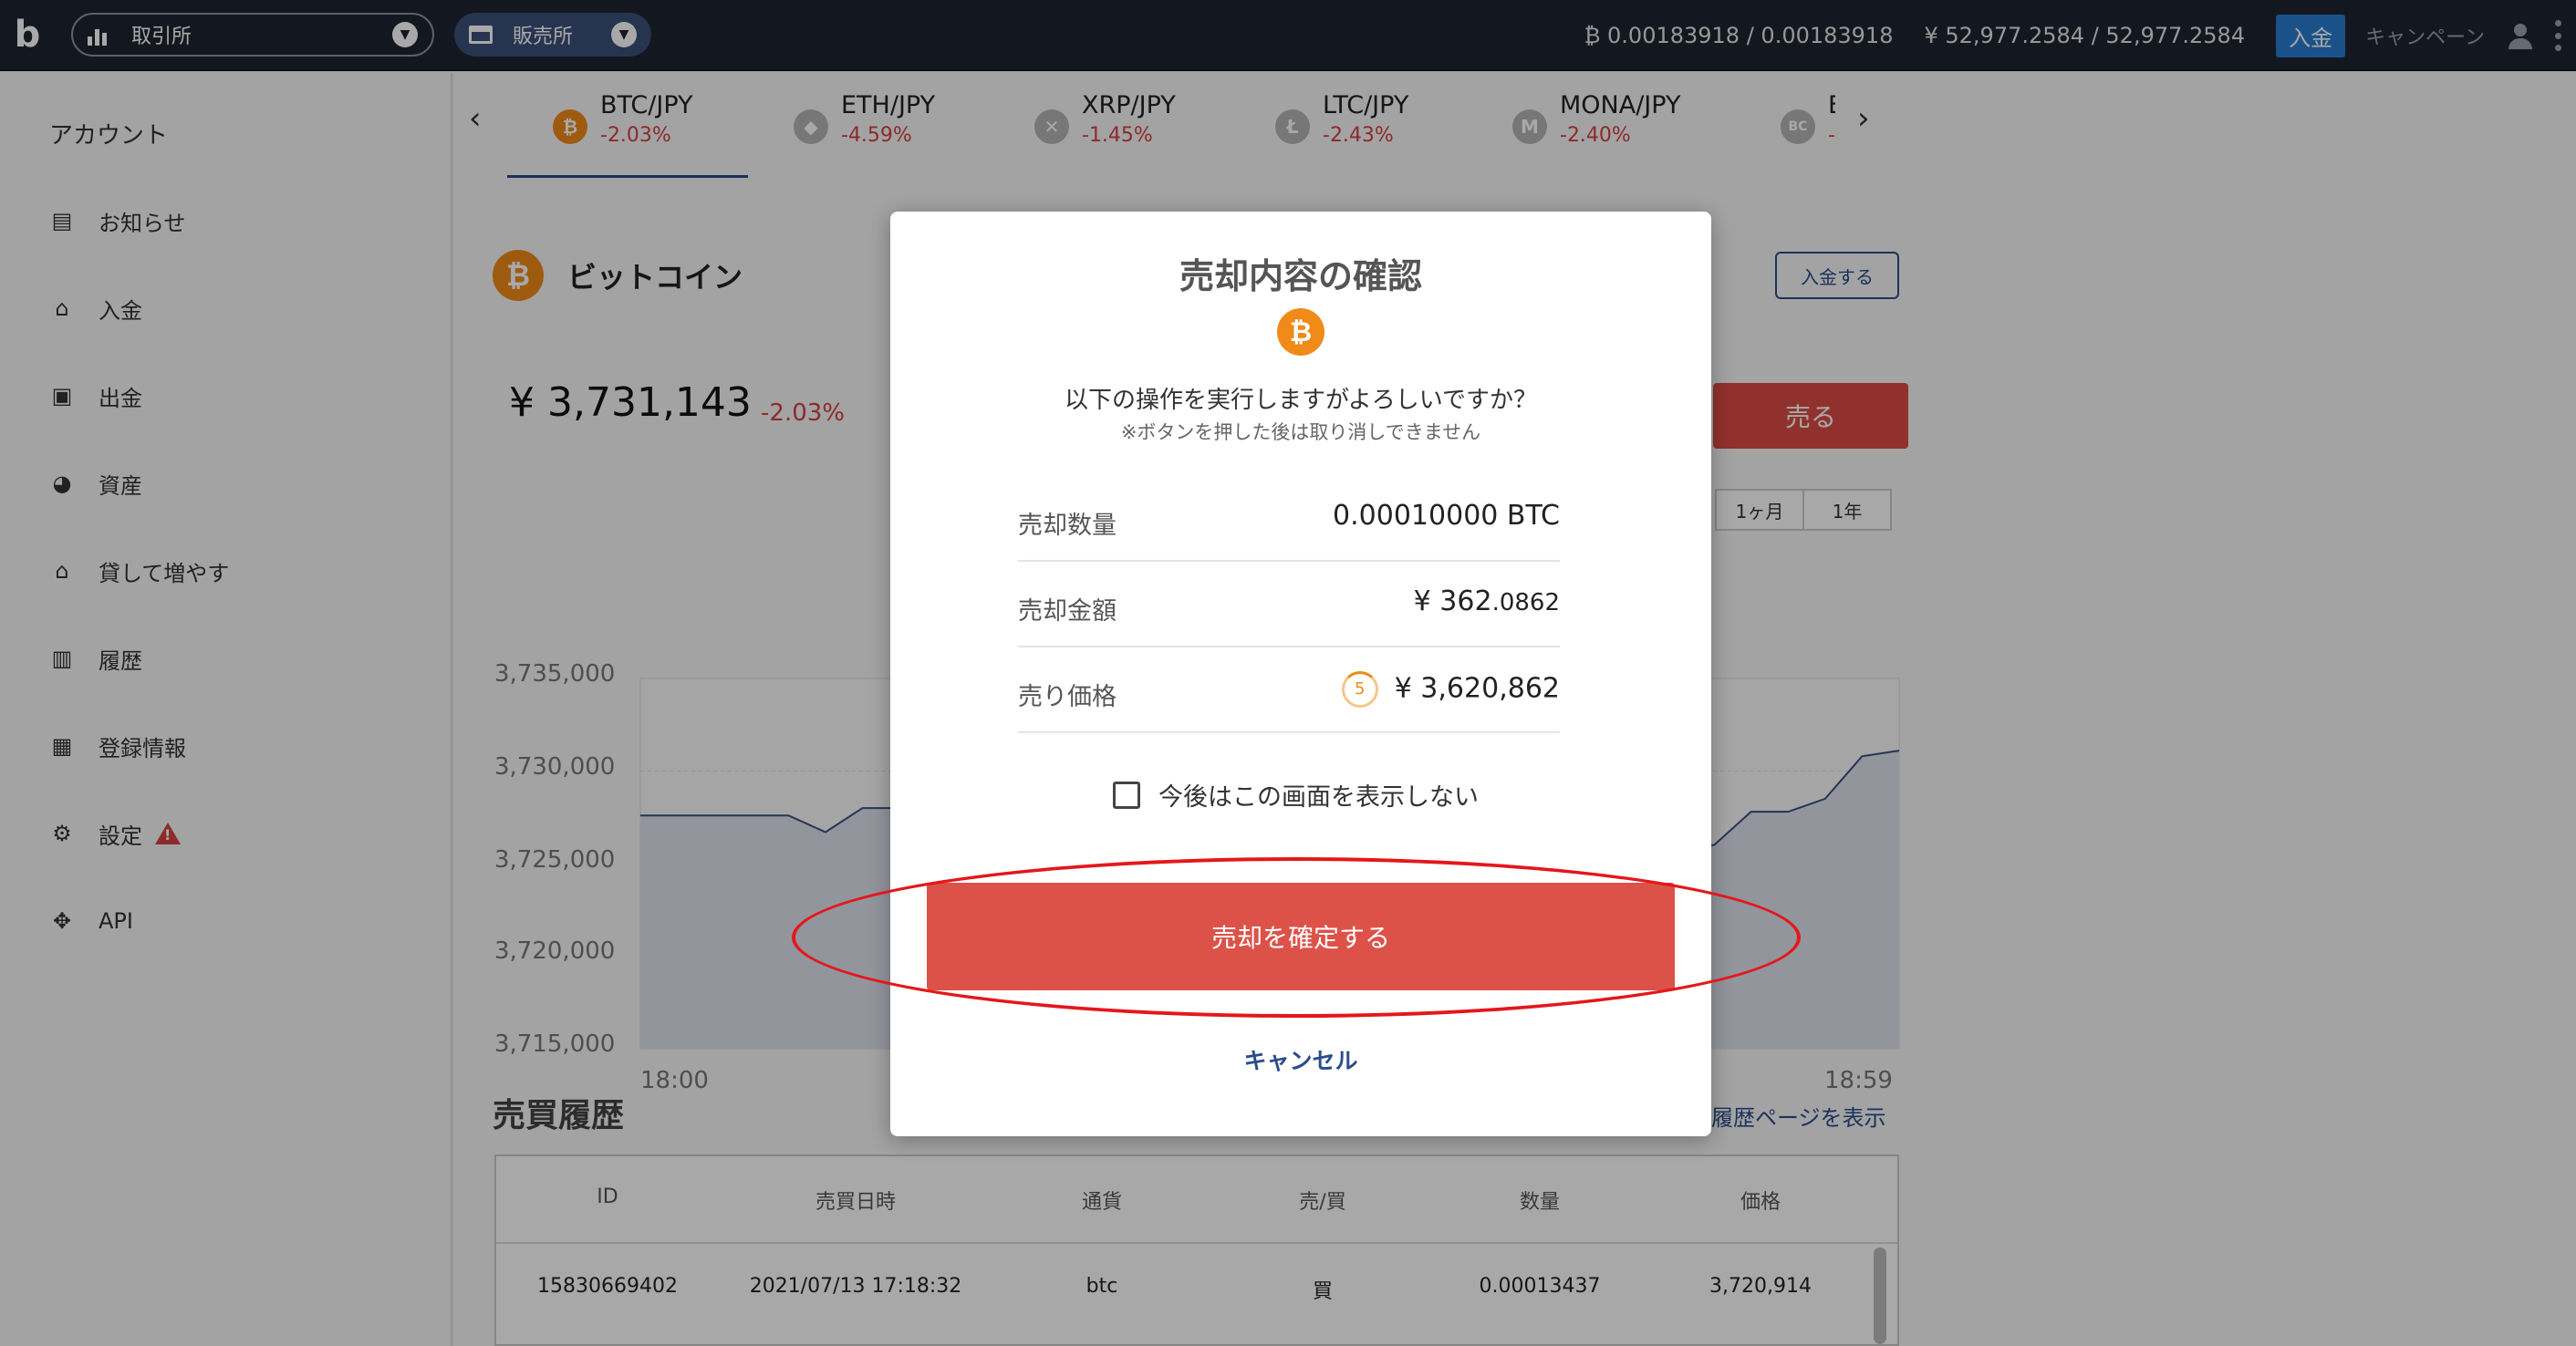 This screenshot has width=2576, height=1346. Describe the element at coordinates (1318, 798) in the screenshot. I see `dont-show-again-label: 今後はこの画面を表示しない` at that location.